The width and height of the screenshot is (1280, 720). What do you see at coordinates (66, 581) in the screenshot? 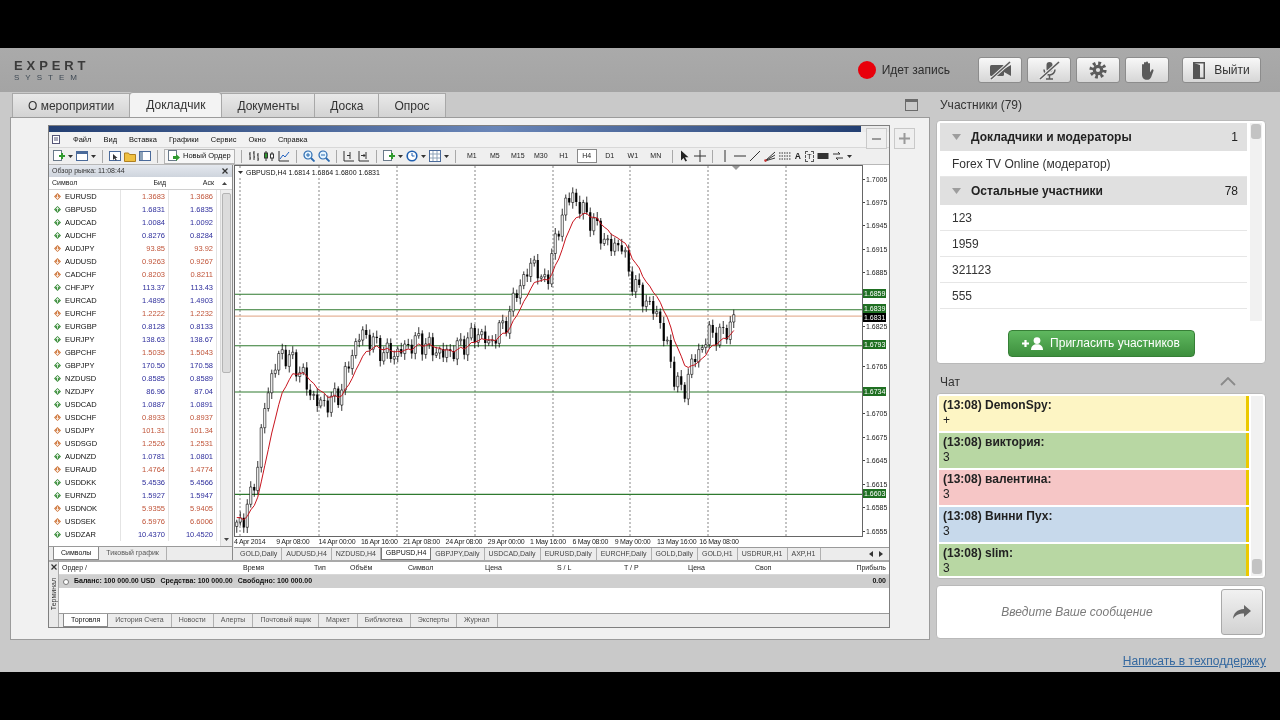
I see `circle-icon` at bounding box center [66, 581].